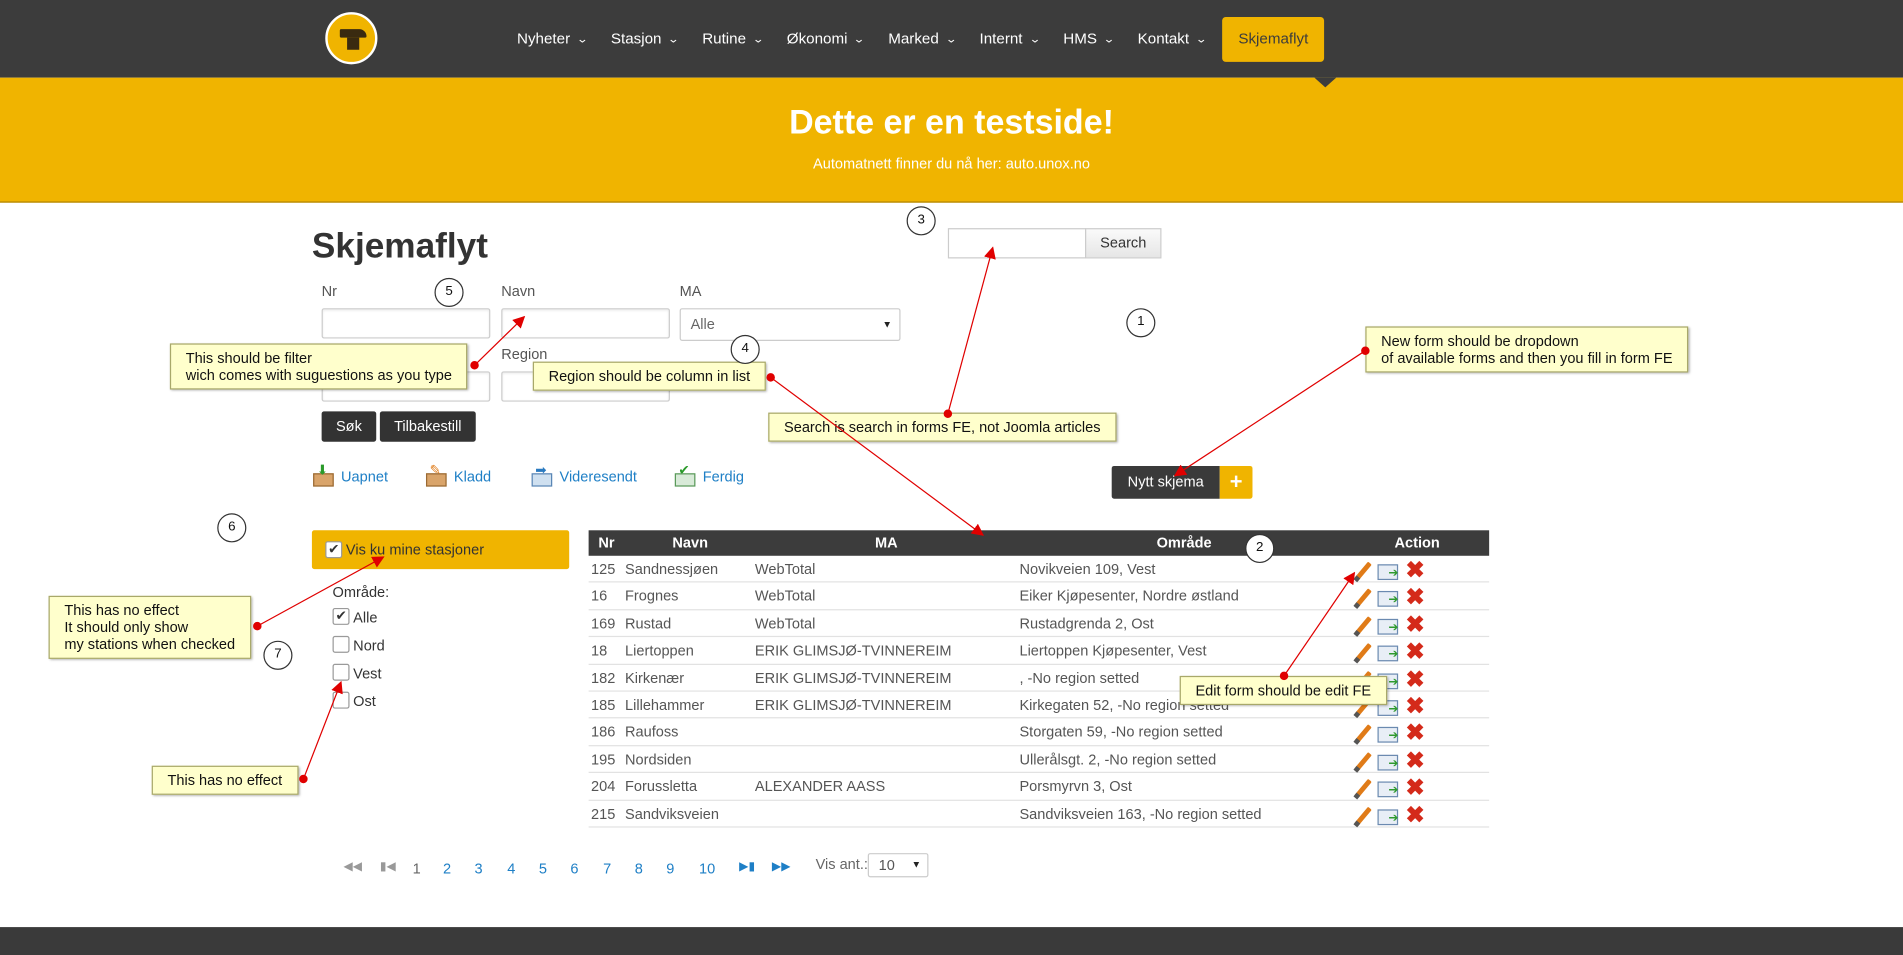 This screenshot has width=1903, height=955. I want to click on nav-item-internt: Internt ⌄, so click(1009, 39).